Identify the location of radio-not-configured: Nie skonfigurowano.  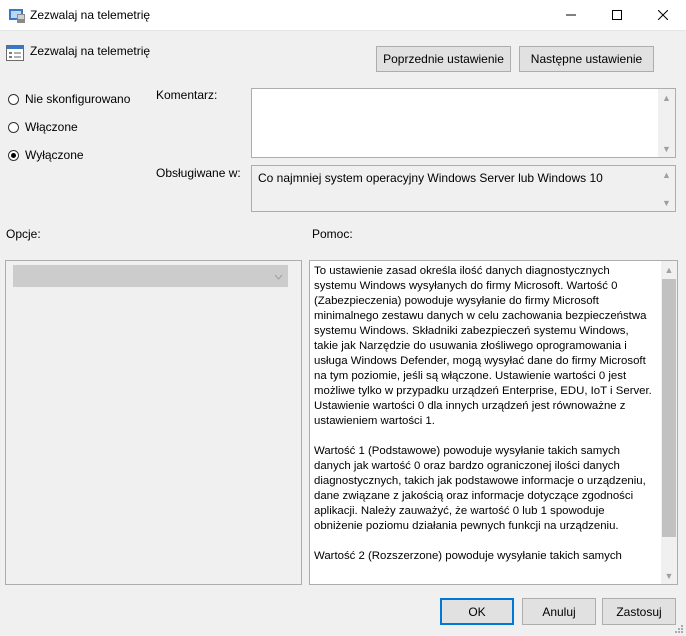
(69, 99).